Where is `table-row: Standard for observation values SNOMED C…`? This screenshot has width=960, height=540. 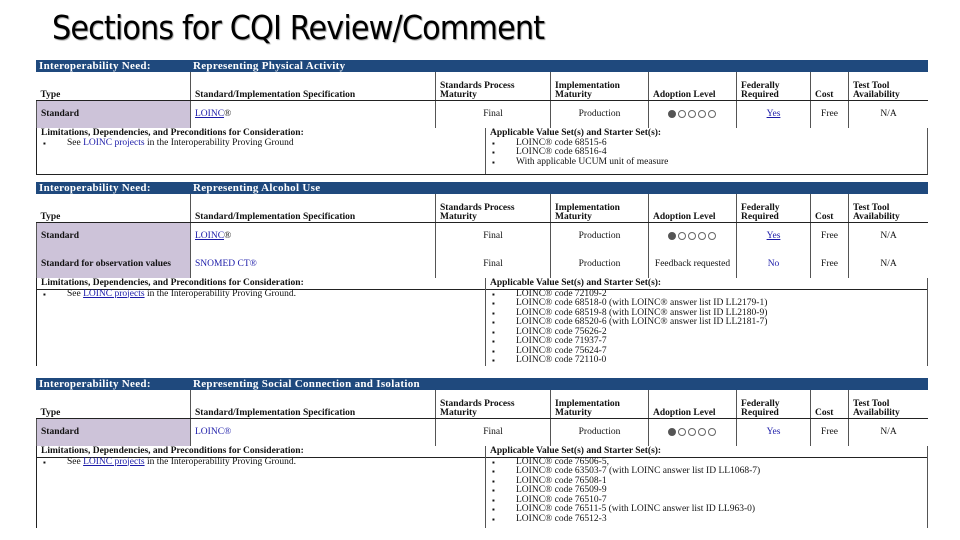
table-row: Standard for observation values SNOMED C… is located at coordinates (482, 264).